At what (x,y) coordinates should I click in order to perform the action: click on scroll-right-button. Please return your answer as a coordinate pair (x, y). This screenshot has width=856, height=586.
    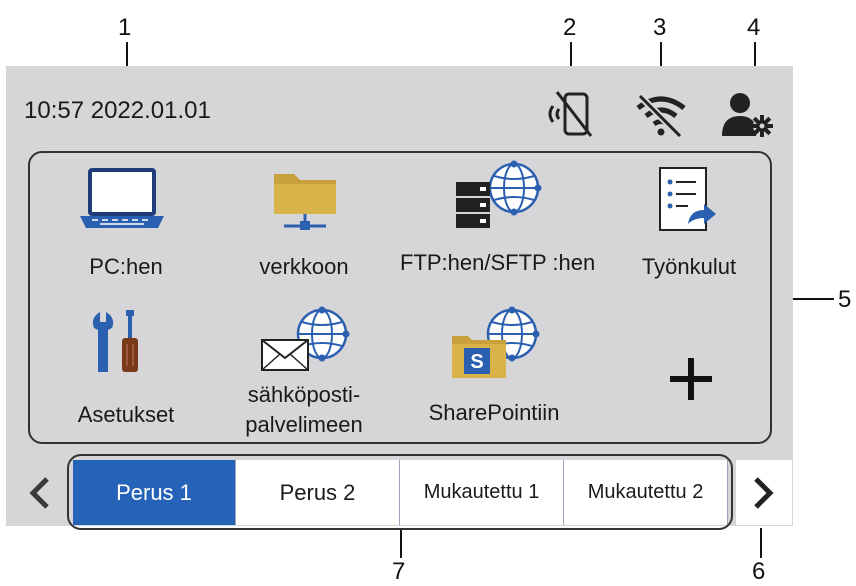
    Looking at the image, I should click on (764, 492).